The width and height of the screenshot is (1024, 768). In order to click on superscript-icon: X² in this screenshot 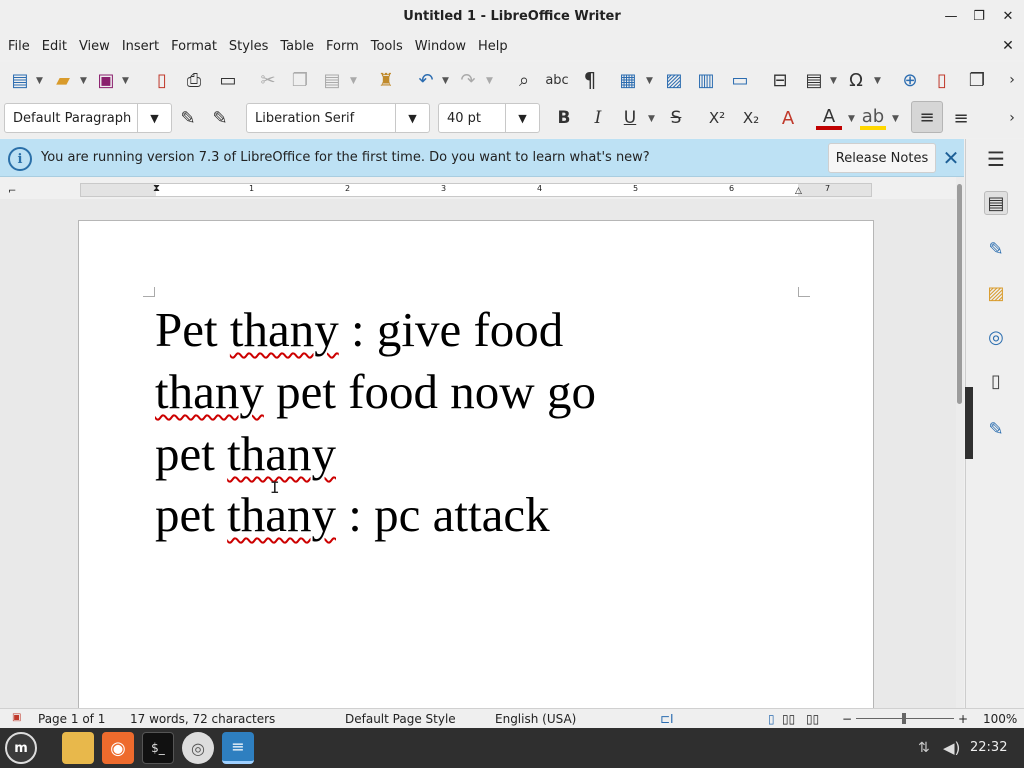, I will do `click(717, 118)`.